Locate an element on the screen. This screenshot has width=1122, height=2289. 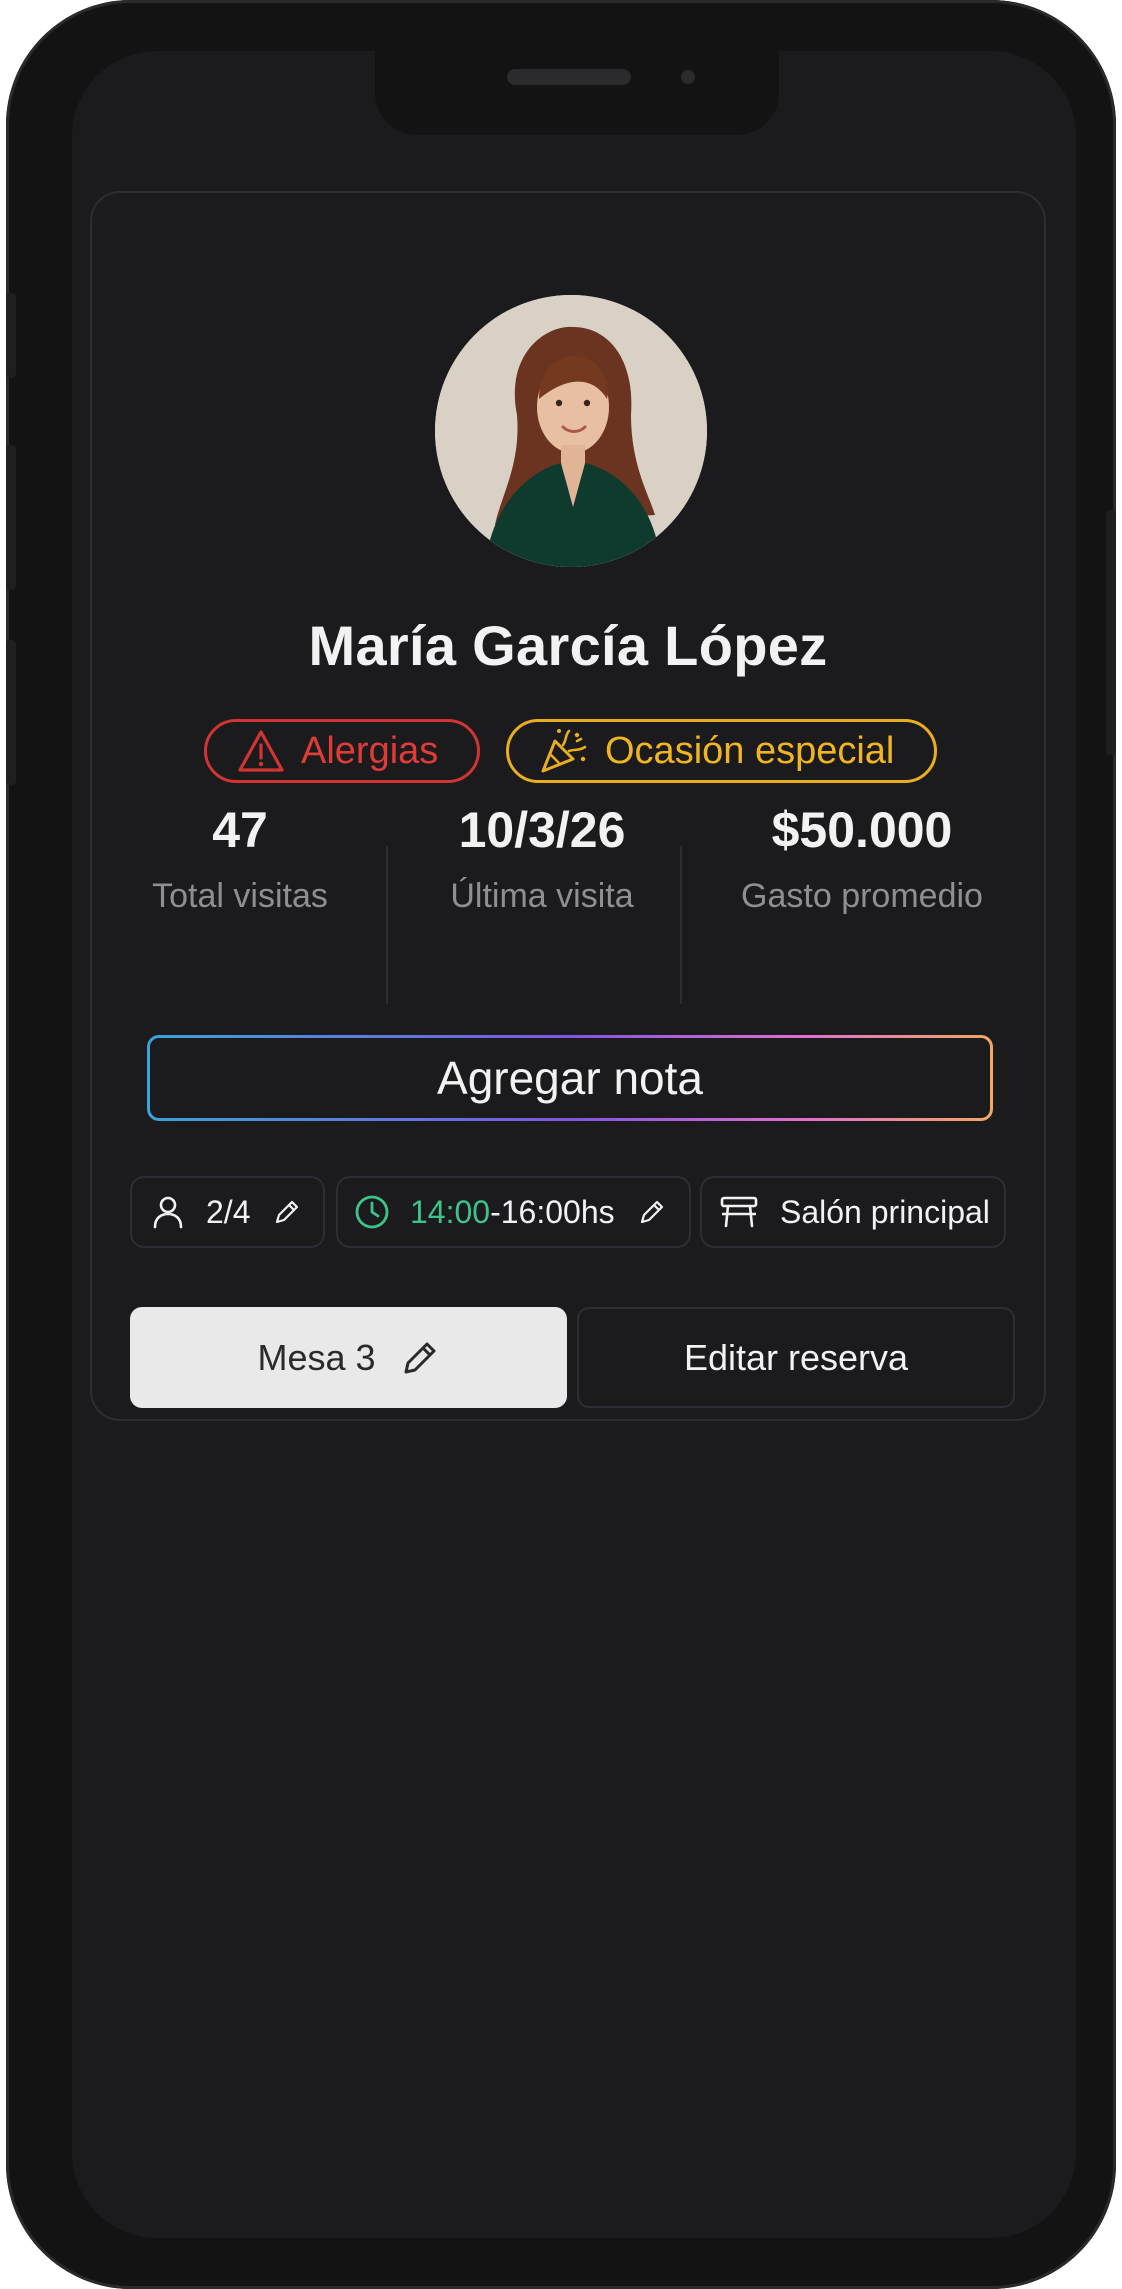
allergy-badge-label: Alergias is located at coordinates (370, 750).